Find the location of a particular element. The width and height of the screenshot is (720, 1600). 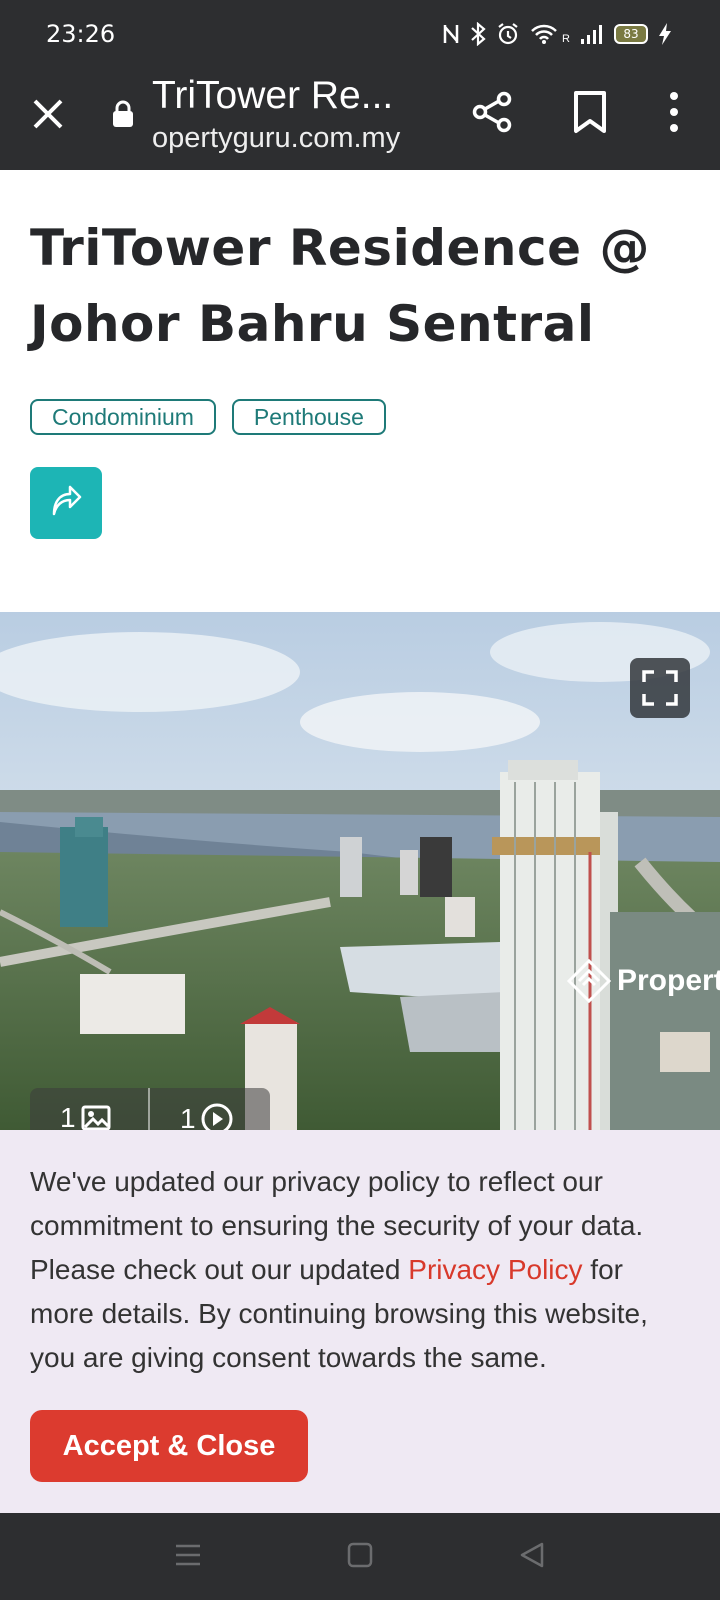

watermark: Propert is located at coordinates (642, 981).